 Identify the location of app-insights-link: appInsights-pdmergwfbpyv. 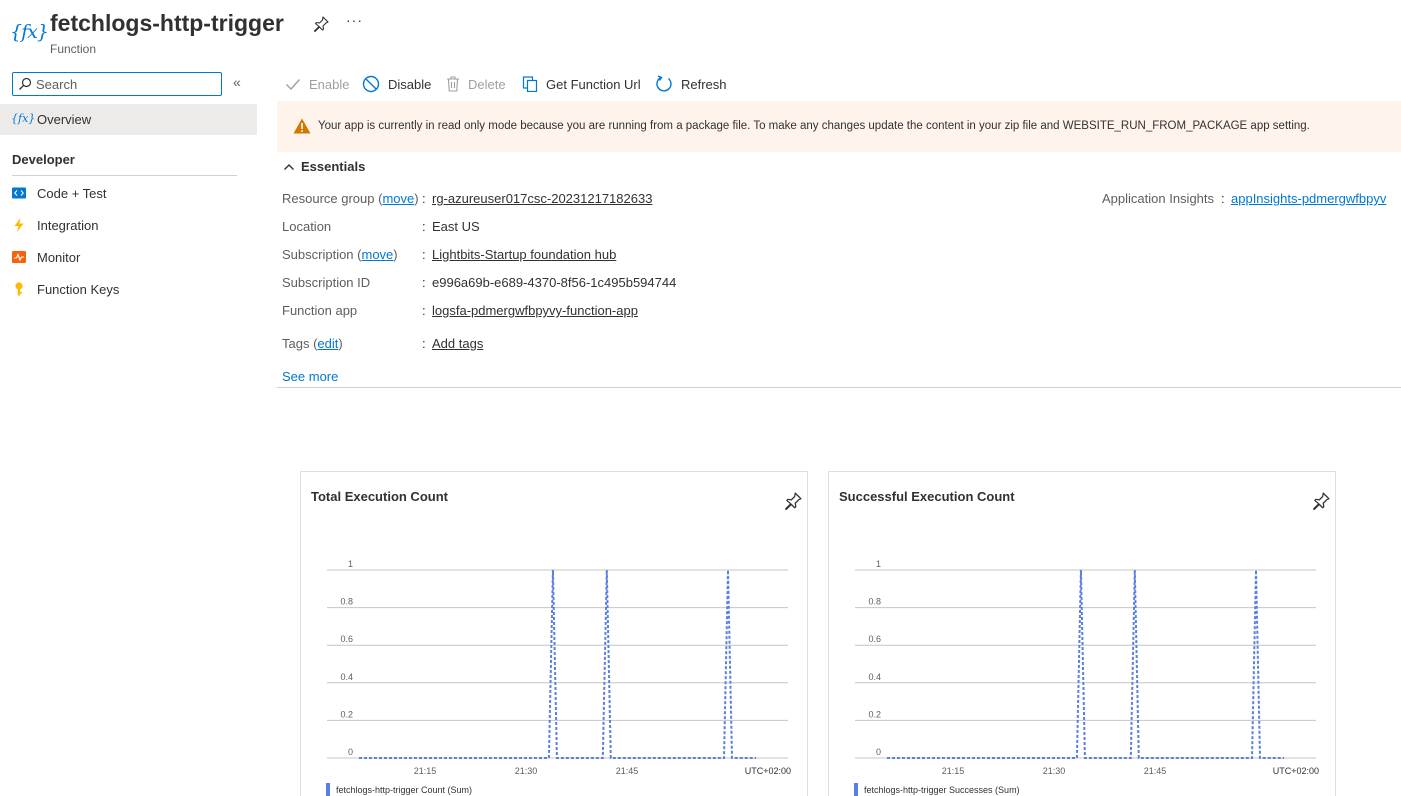
(1308, 198).